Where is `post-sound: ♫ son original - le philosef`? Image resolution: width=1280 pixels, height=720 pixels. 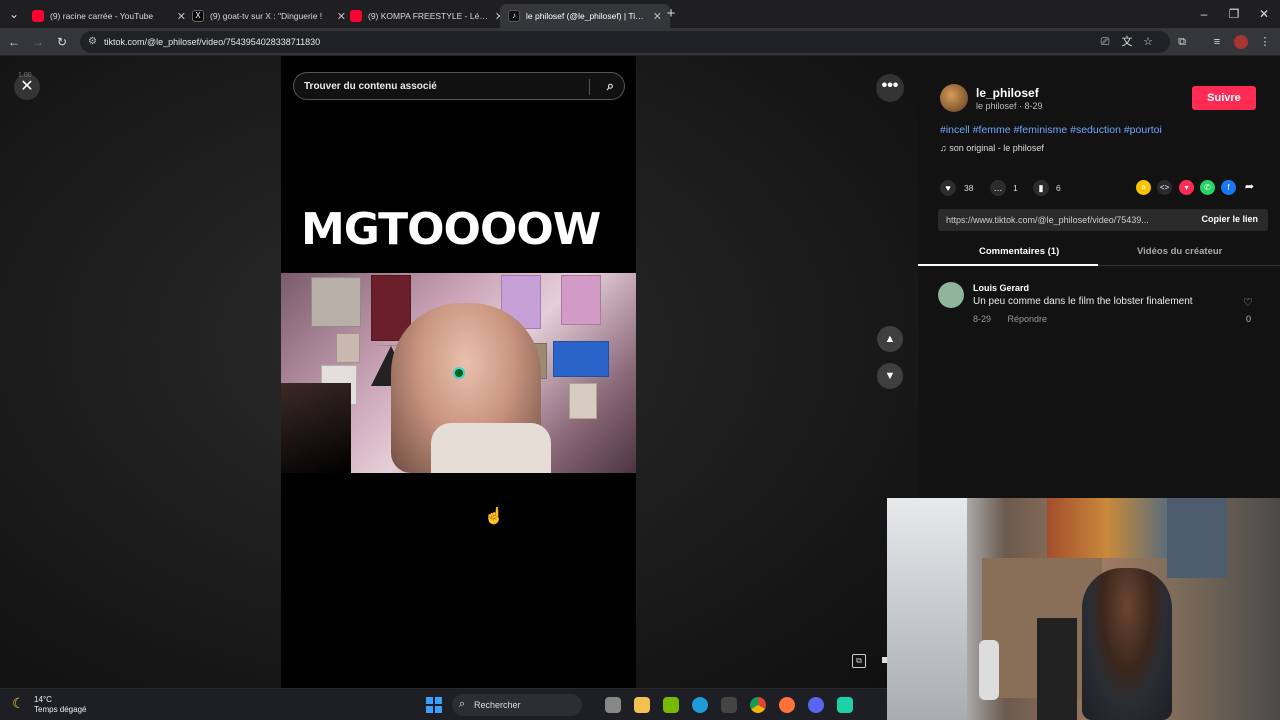 post-sound: ♫ son original - le philosef is located at coordinates (992, 148).